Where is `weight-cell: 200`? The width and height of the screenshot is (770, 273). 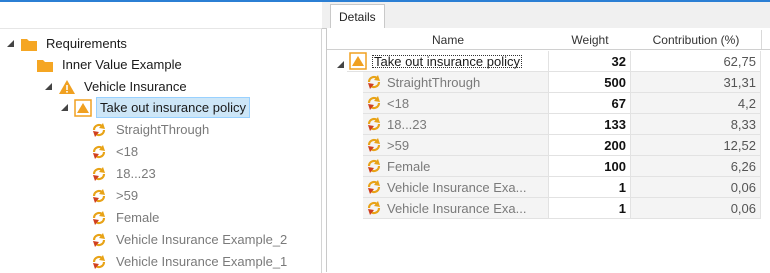 weight-cell: 200 is located at coordinates (590, 145).